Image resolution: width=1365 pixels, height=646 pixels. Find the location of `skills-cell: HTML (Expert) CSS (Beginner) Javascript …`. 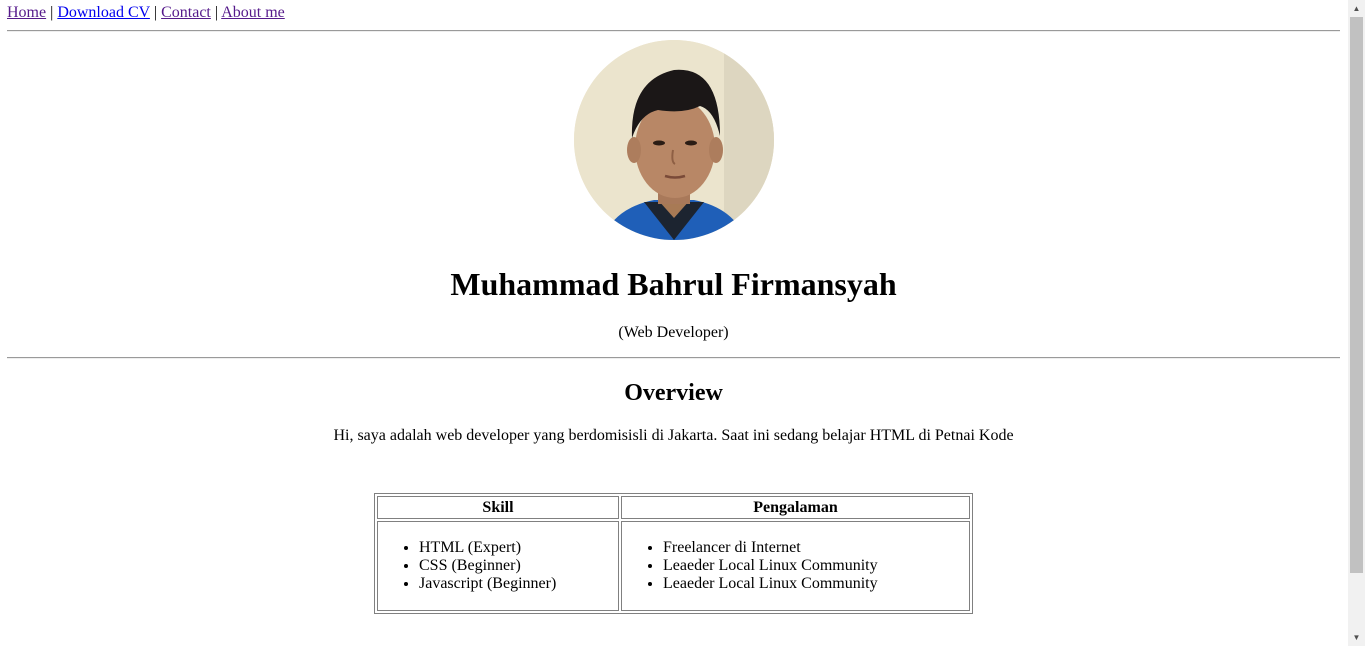

skills-cell: HTML (Expert) CSS (Beginner) Javascript … is located at coordinates (498, 566).